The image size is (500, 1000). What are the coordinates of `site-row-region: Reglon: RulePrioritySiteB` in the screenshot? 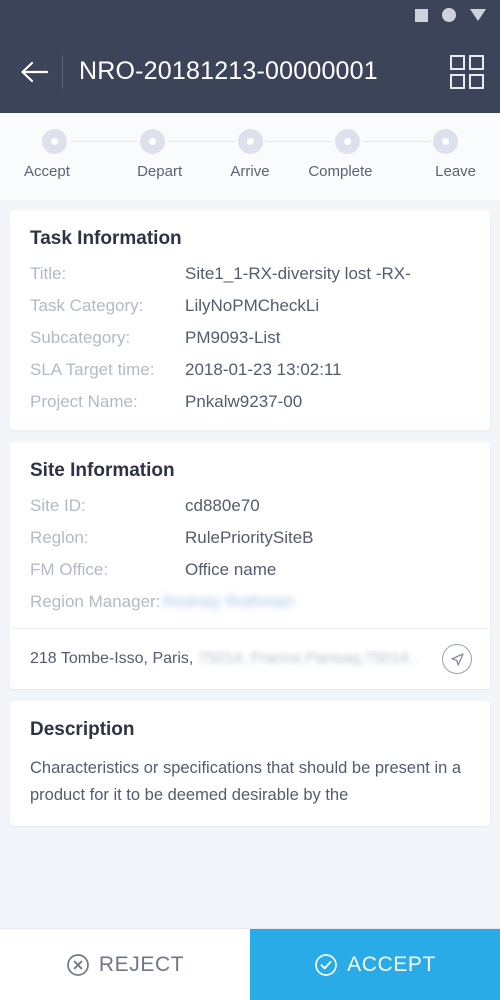 It's located at (250, 538).